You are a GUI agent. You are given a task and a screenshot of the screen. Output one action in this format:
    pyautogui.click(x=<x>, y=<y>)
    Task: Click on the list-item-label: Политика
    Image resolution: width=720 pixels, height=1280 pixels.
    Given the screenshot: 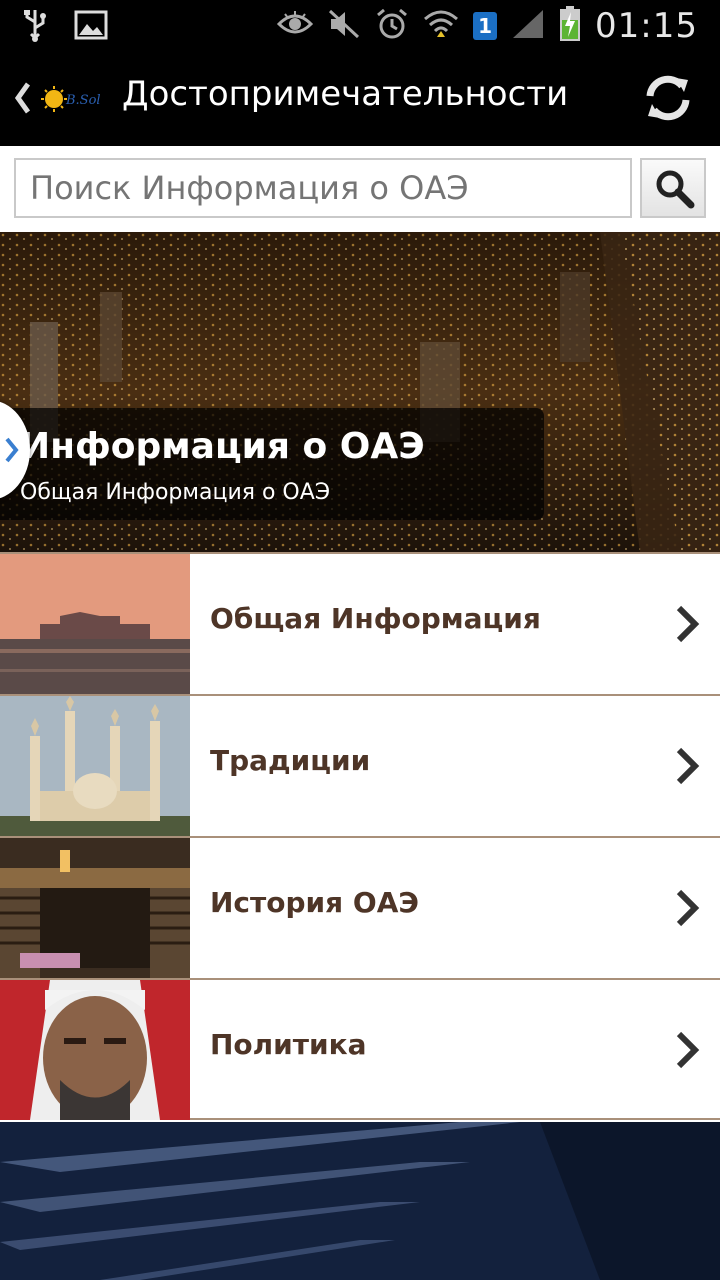 What is the action you would take?
    pyautogui.click(x=288, y=1044)
    